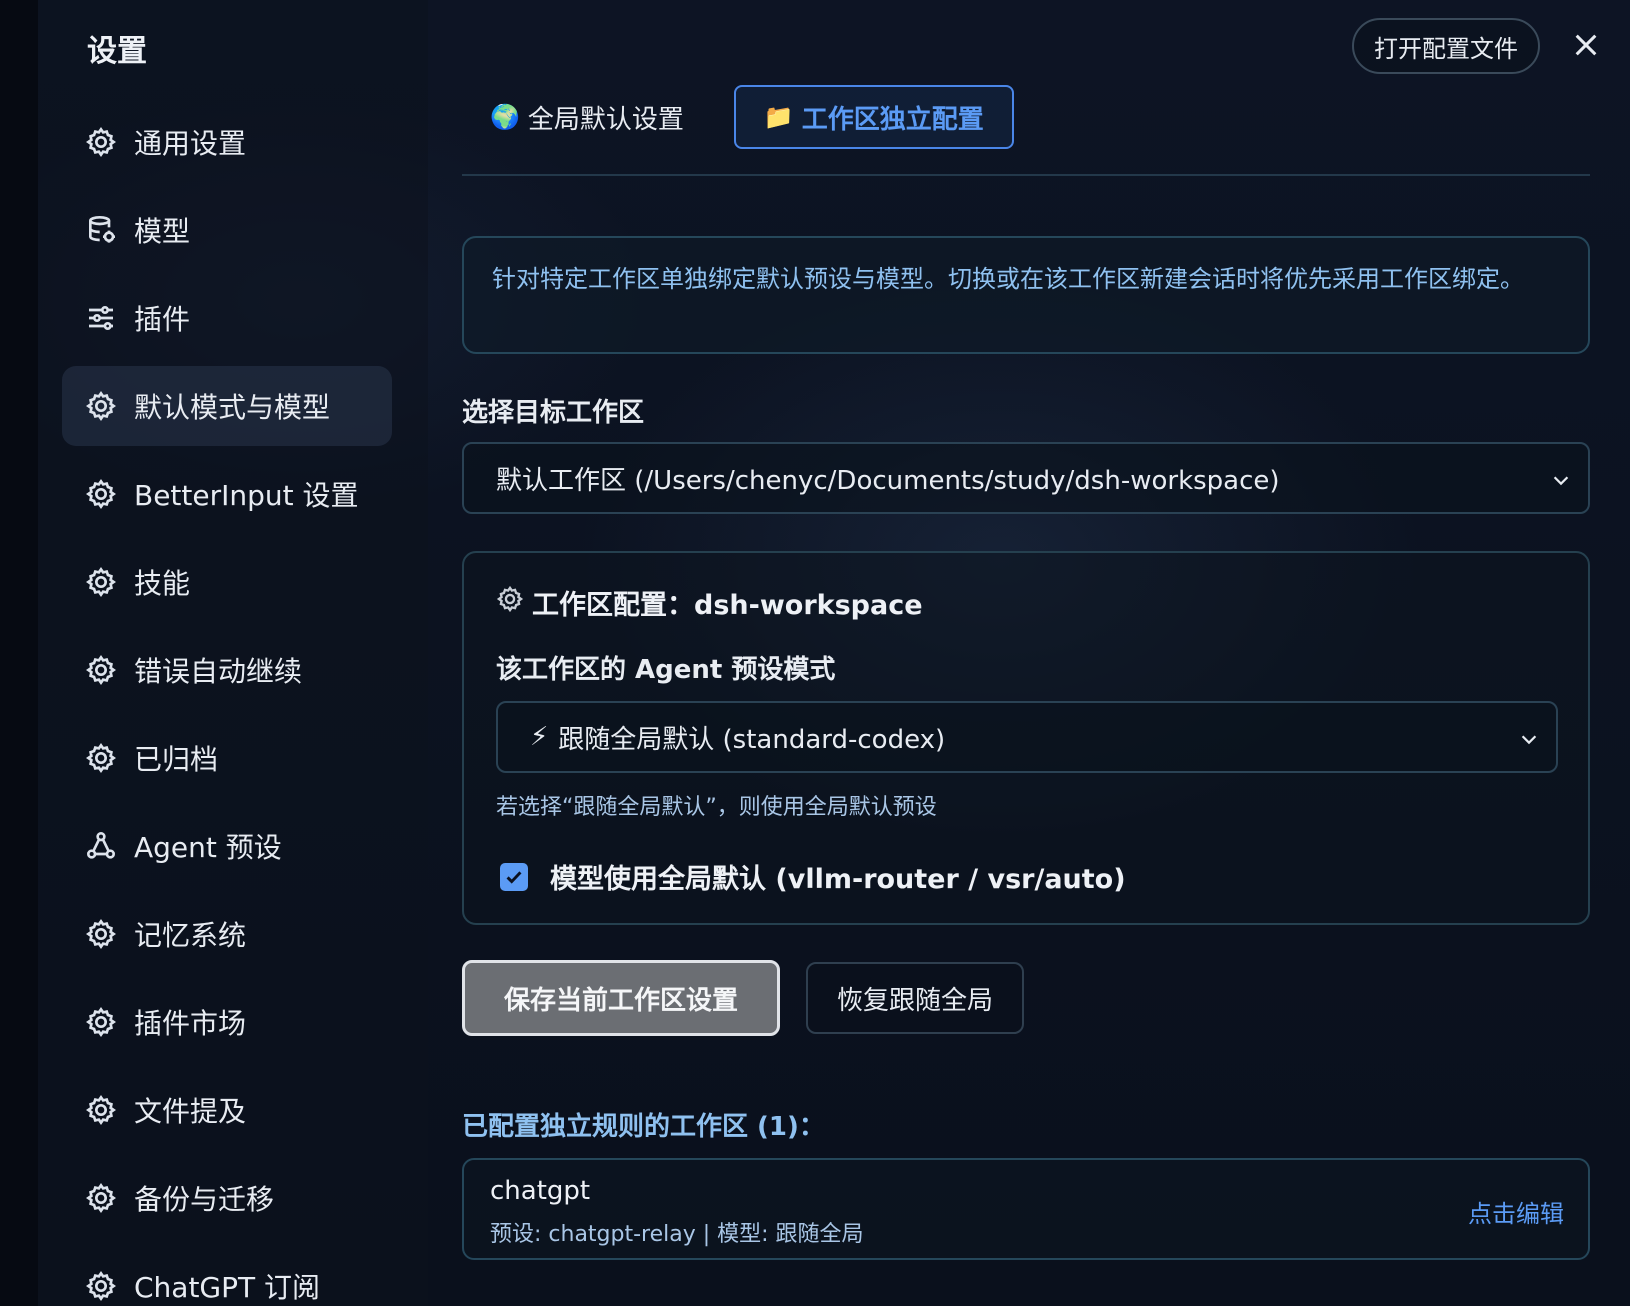  What do you see at coordinates (605, 119) in the screenshot?
I see `tab-label: 全局默认设置` at bounding box center [605, 119].